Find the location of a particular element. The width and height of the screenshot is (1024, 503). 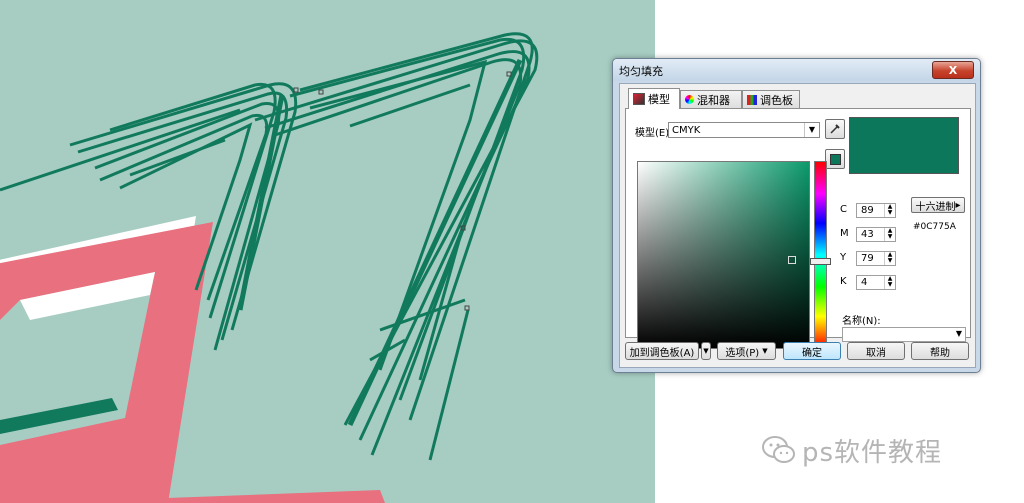

close-icon: X is located at coordinates (953, 70).